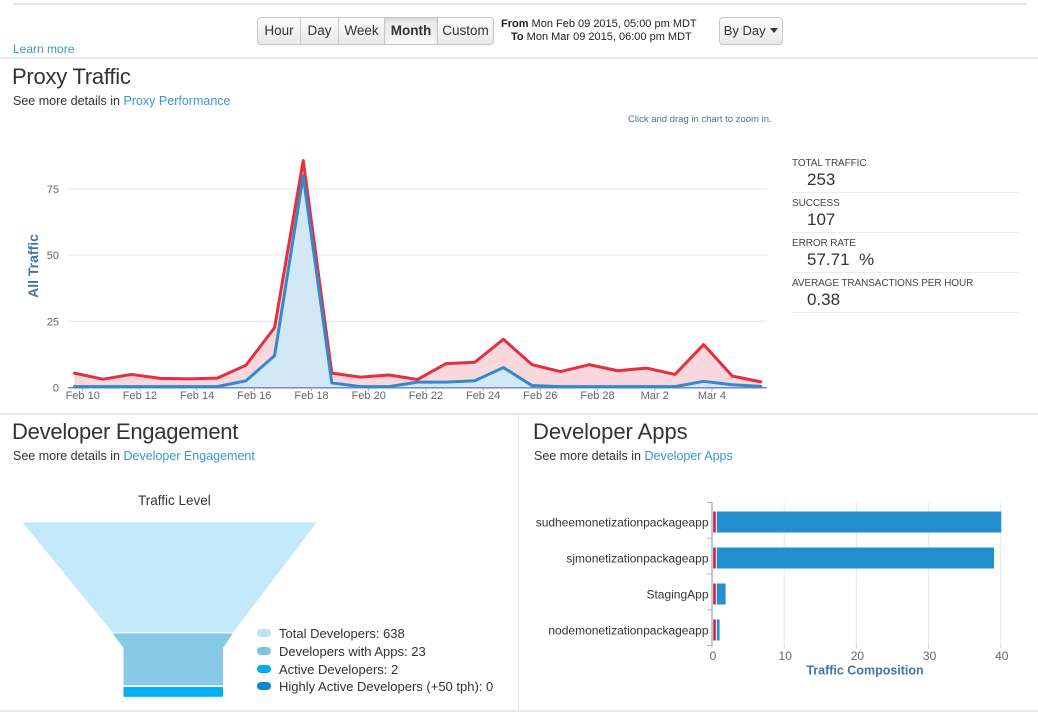 The width and height of the screenshot is (1038, 717). I want to click on svg-text: Feb 14, so click(197, 396).